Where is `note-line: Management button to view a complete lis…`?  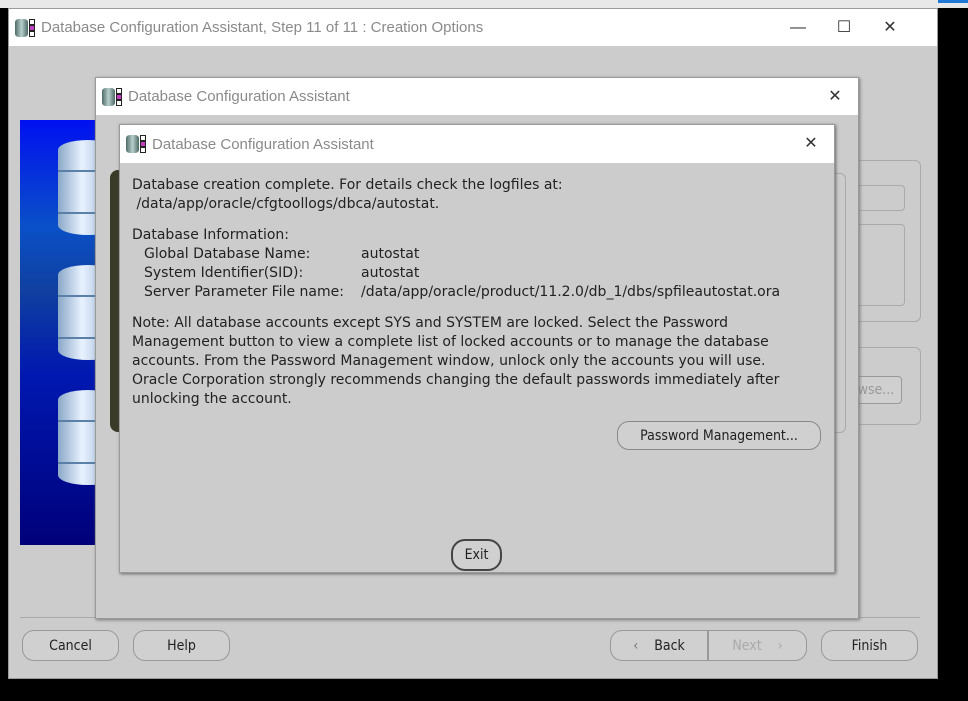 note-line: Management button to view a complete lis… is located at coordinates (450, 342).